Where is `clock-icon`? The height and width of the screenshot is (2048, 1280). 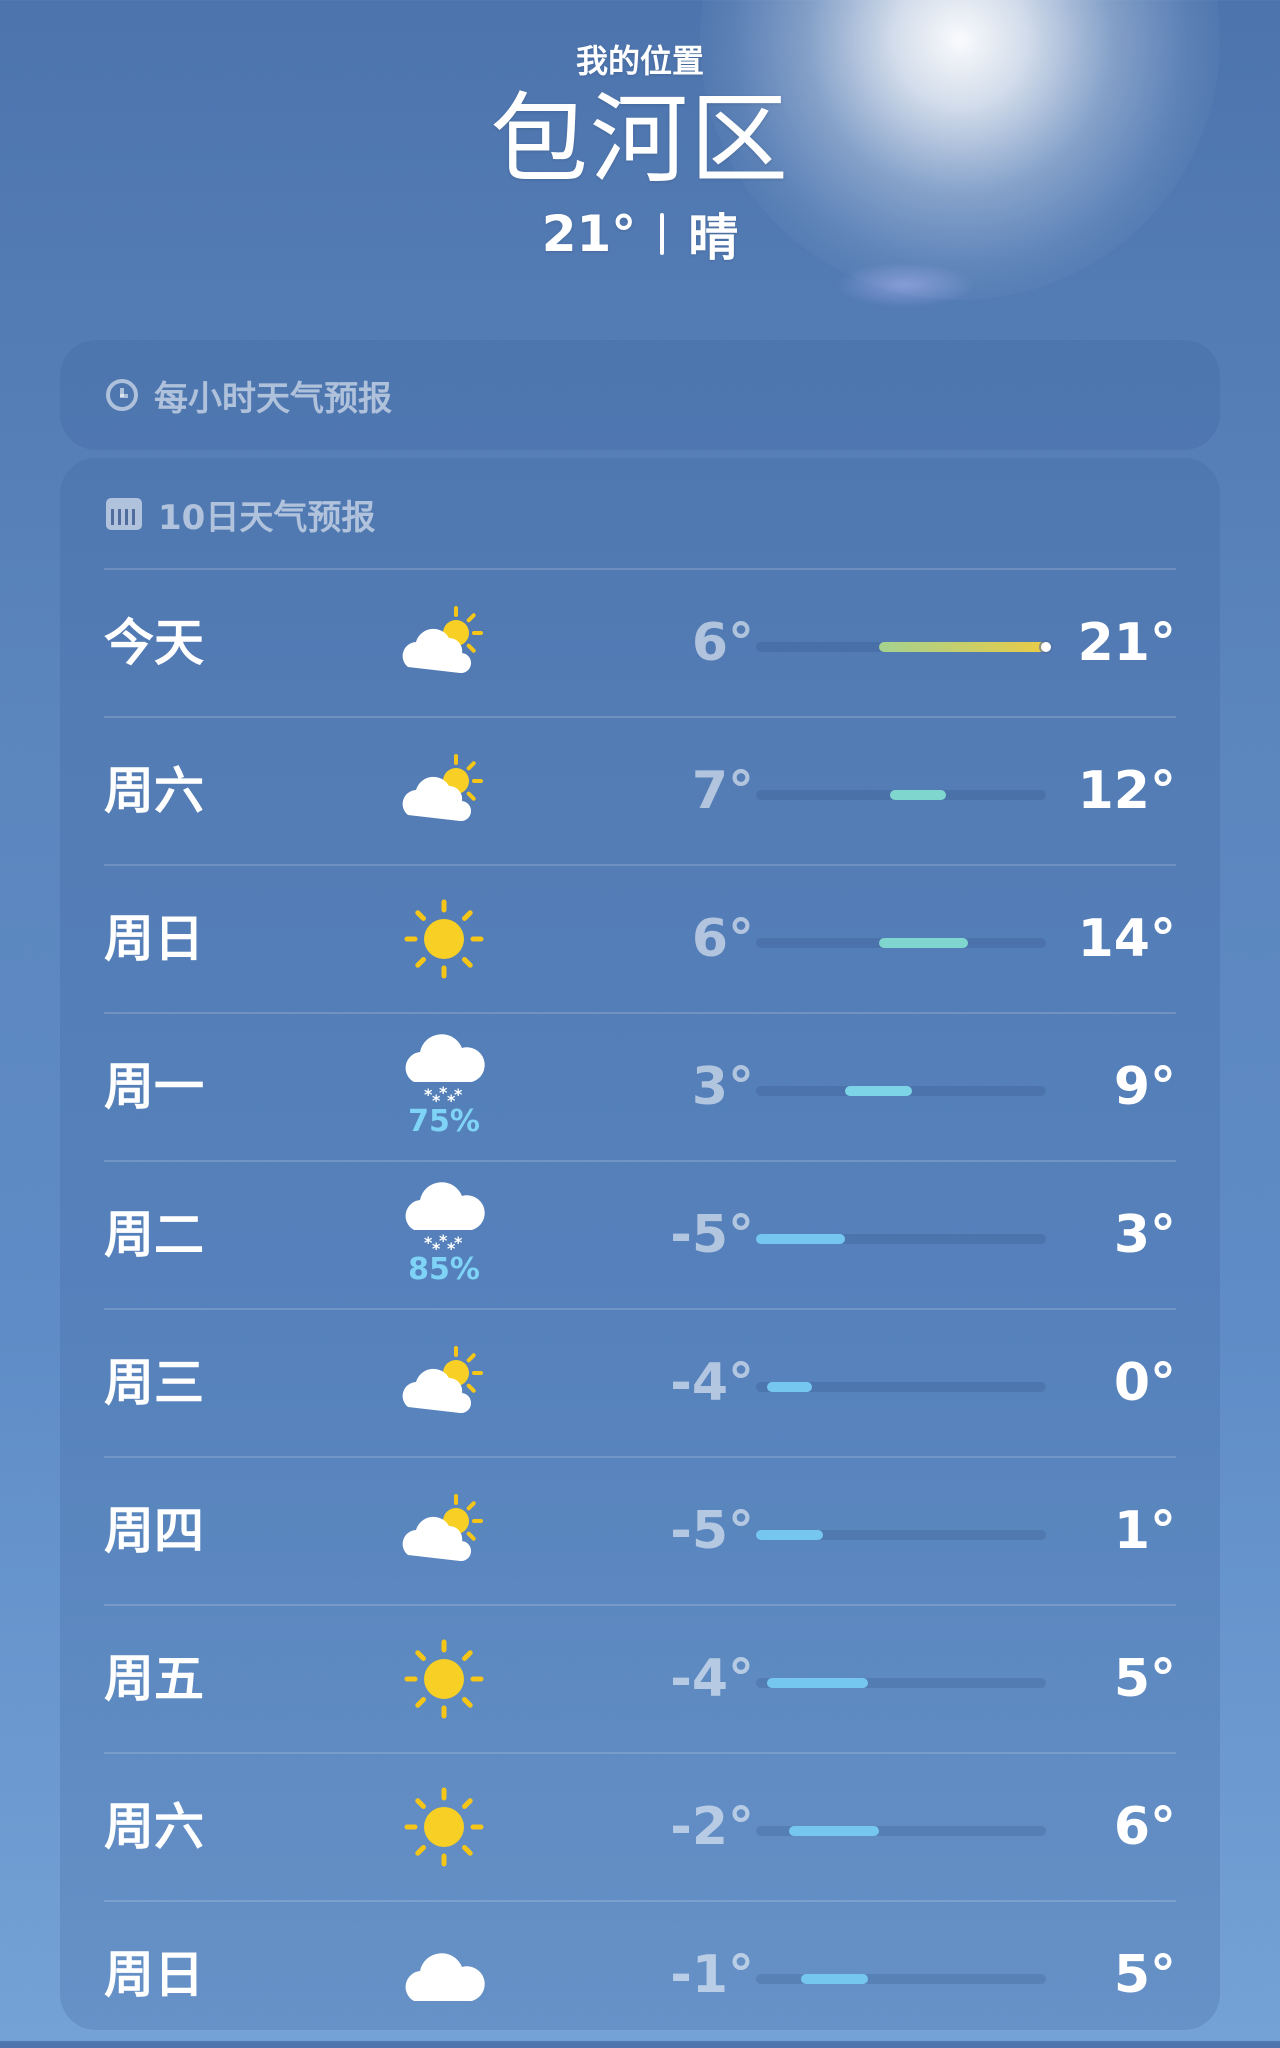
clock-icon is located at coordinates (122, 395).